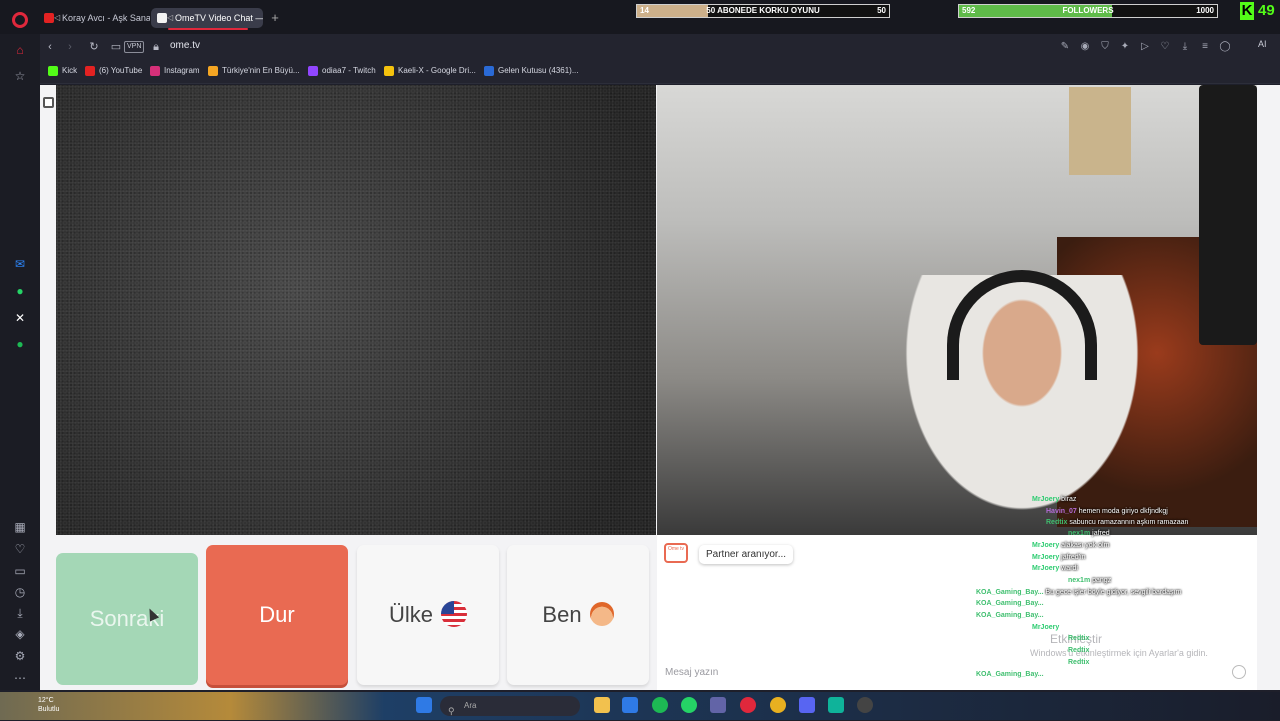 The width and height of the screenshot is (1280, 721). Describe the element at coordinates (20, 264) in the screenshot. I see `messenger-icon: ✉` at that location.